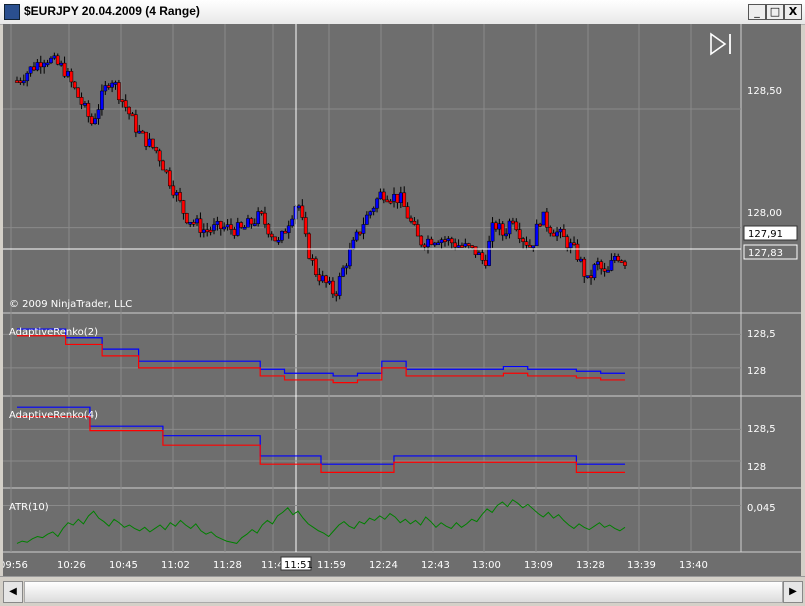  Describe the element at coordinates (761, 508) in the screenshot. I see `atr-tick-0-045: 0,045` at that location.